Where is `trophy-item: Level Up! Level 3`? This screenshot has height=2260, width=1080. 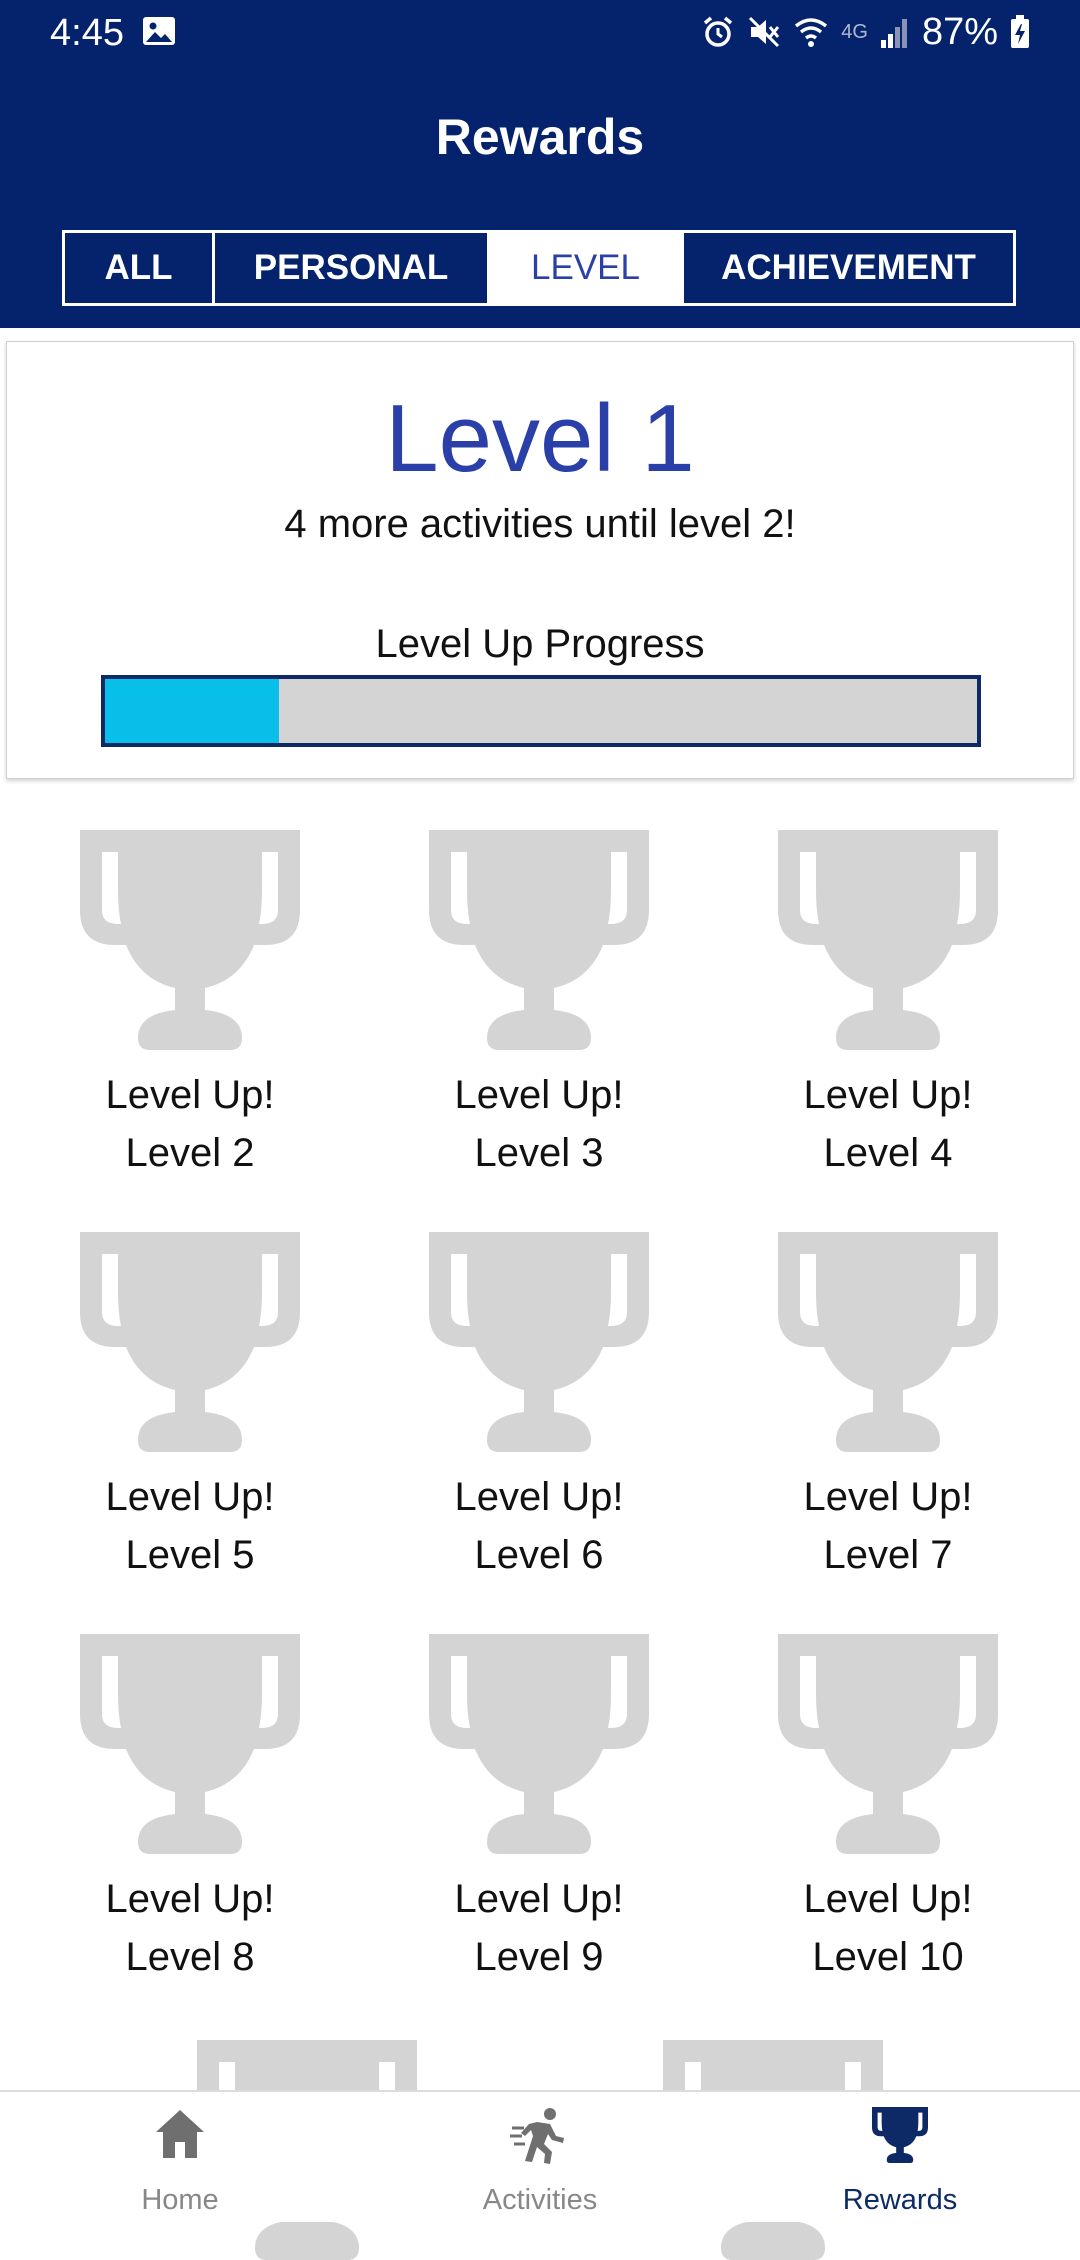
trophy-item: Level Up! Level 3 is located at coordinates (539, 1006).